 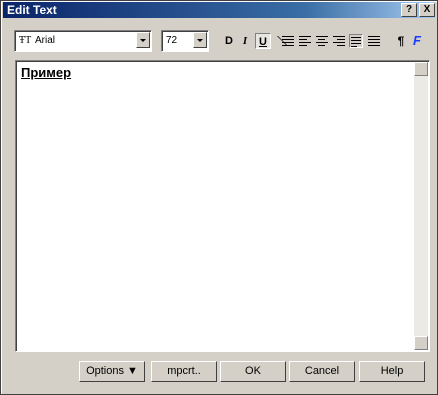 What do you see at coordinates (46, 72) in the screenshot?
I see `editor-text: Пример` at bounding box center [46, 72].